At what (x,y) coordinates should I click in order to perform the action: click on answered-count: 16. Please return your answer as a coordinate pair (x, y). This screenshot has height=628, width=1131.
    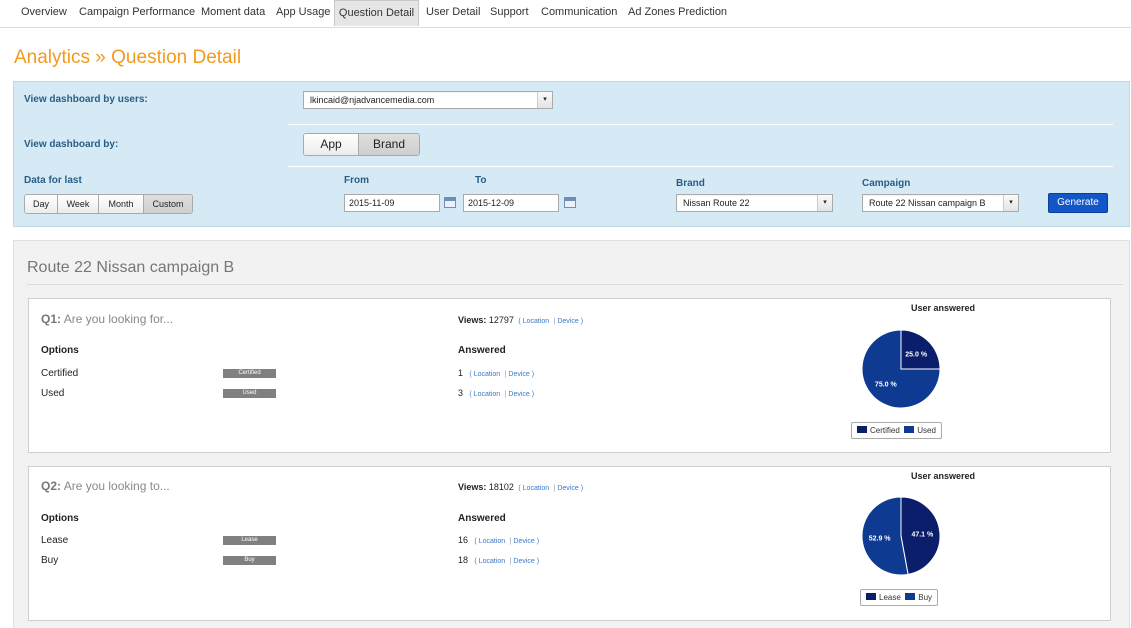
    Looking at the image, I should click on (463, 540).